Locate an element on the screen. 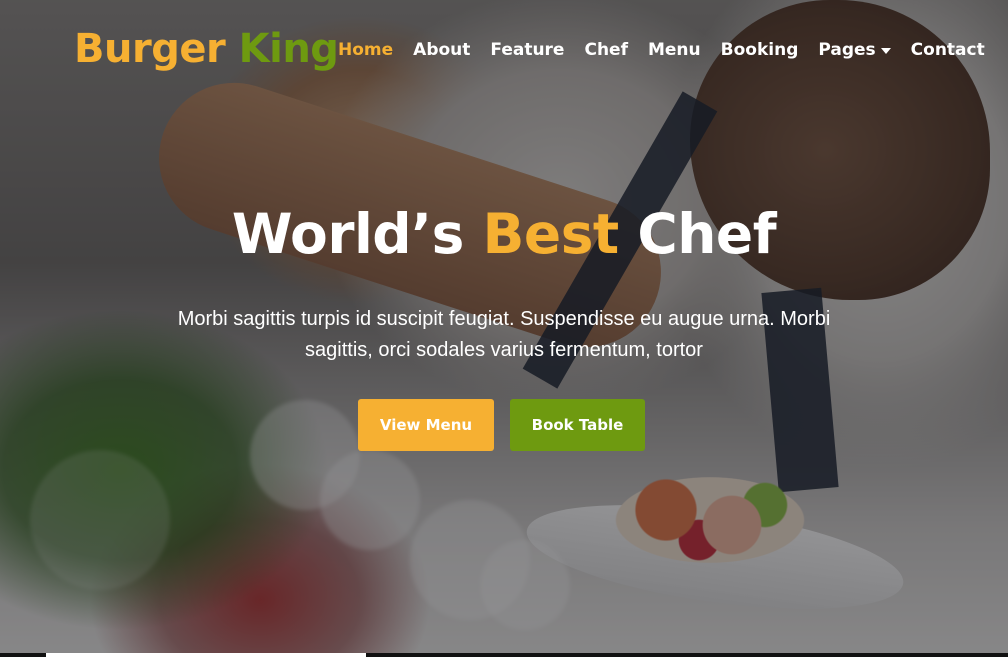 The width and height of the screenshot is (1008, 657). nav-dropdown-pages: Pages is located at coordinates (854, 50).